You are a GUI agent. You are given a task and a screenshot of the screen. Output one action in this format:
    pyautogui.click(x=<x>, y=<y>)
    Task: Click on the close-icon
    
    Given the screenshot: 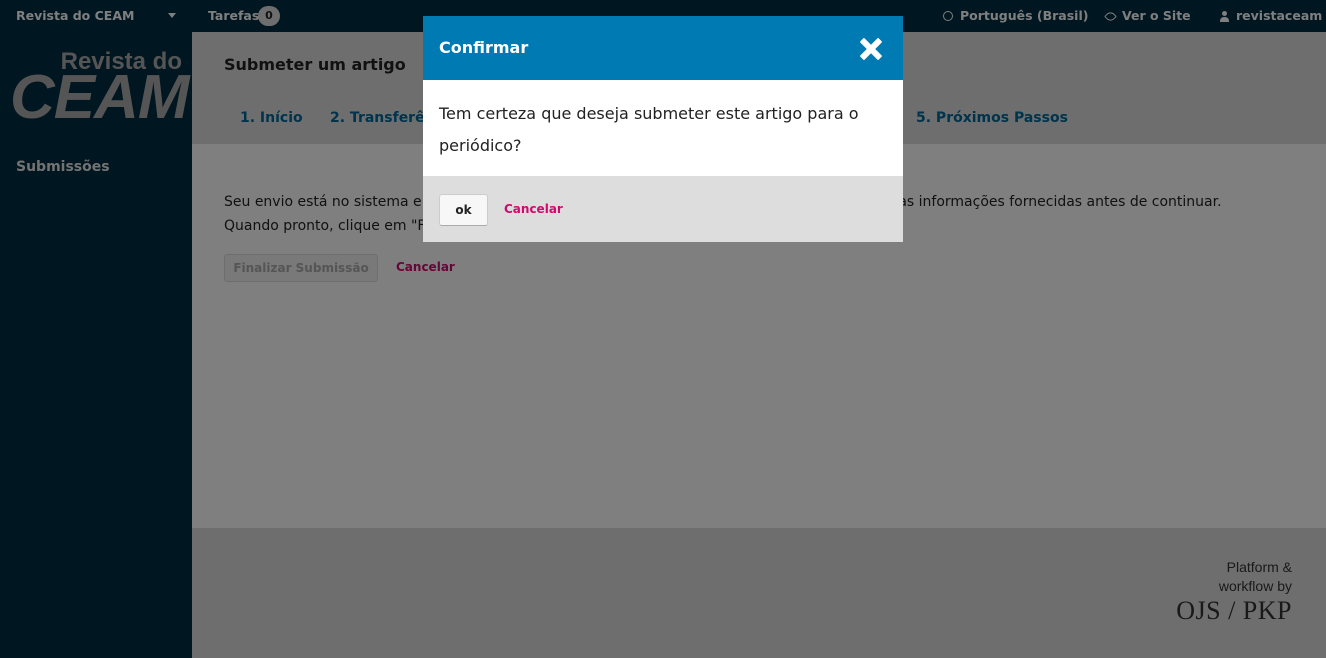 What is the action you would take?
    pyautogui.click(x=871, y=49)
    